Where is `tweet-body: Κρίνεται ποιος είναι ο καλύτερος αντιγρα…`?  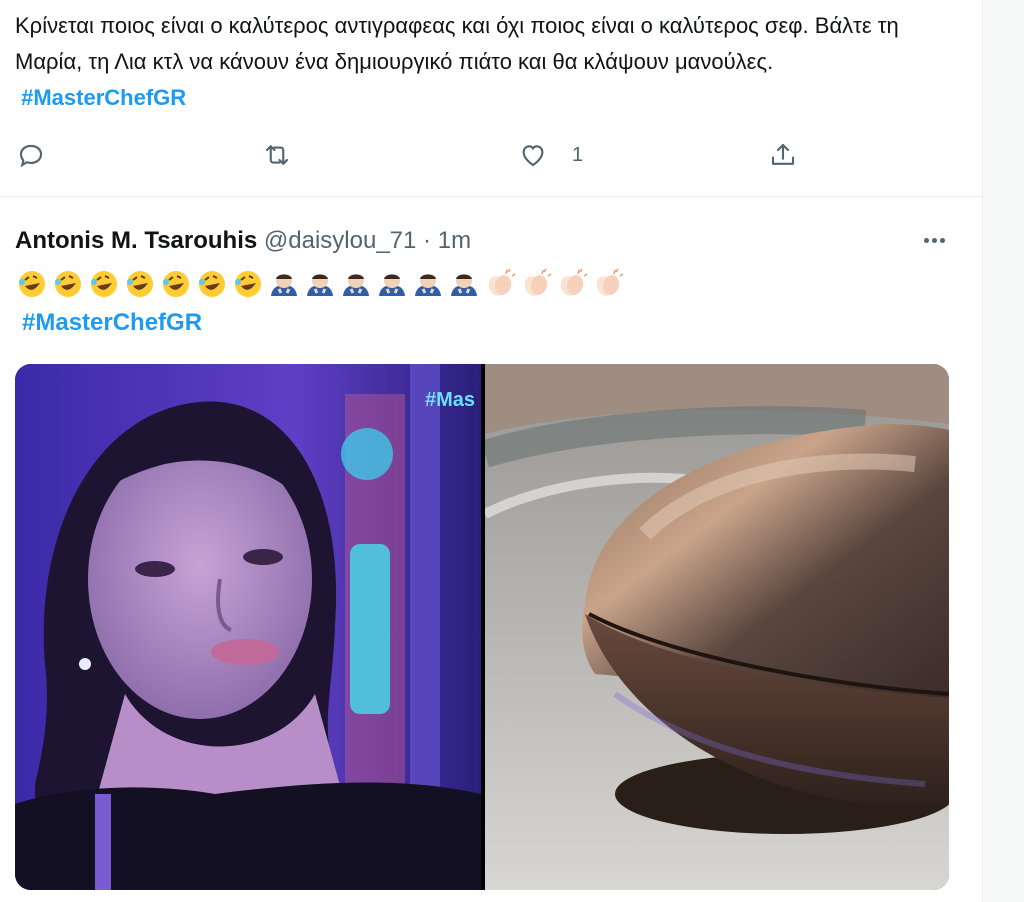 tweet-body: Κρίνεται ποιος είναι ο καλύτερος αντιγρα… is located at coordinates (457, 43).